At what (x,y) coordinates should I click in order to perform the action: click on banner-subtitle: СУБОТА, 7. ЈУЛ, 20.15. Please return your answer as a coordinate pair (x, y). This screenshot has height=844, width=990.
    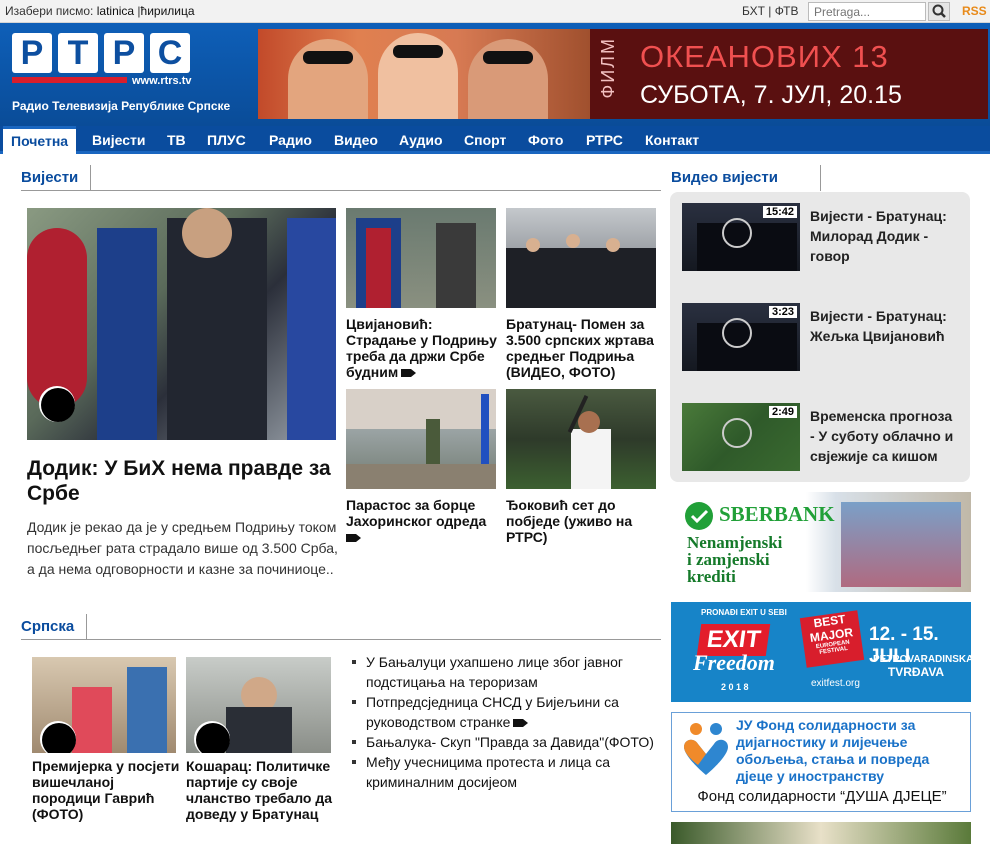
    Looking at the image, I should click on (771, 95).